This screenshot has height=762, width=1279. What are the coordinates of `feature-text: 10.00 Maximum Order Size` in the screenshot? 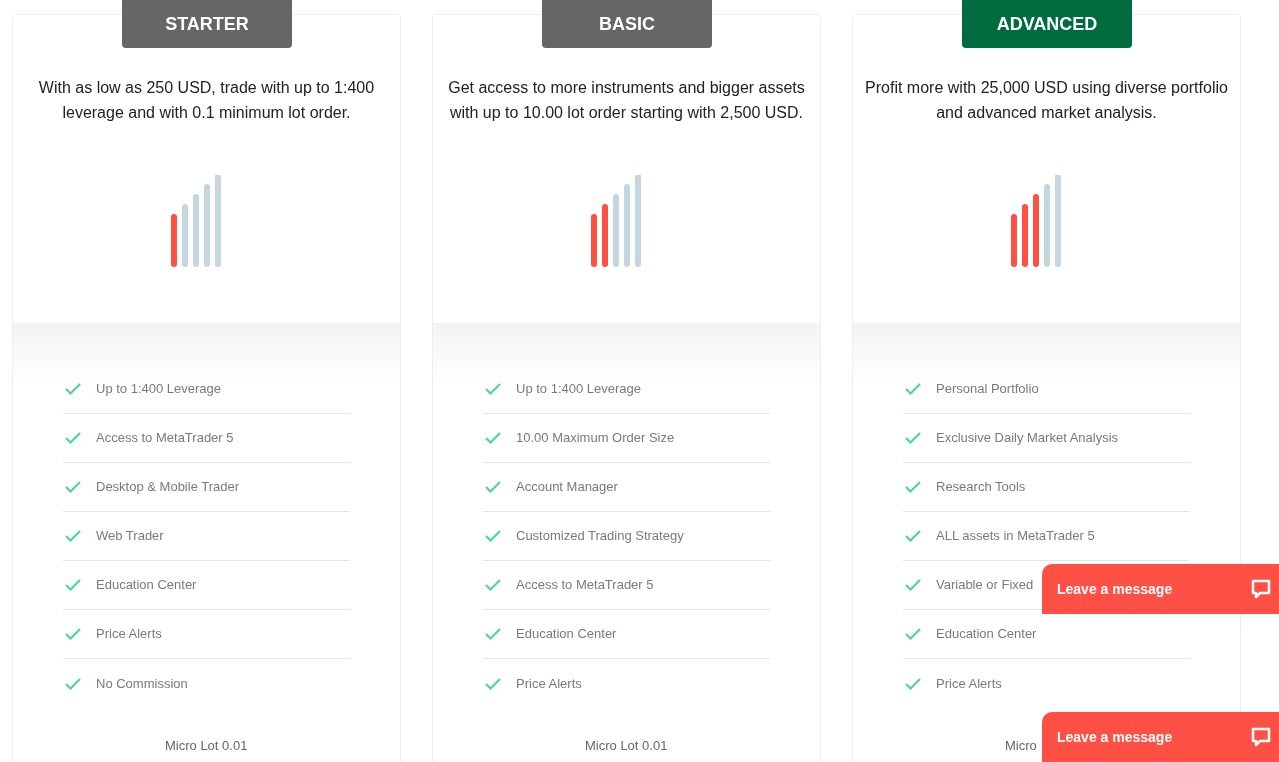 It's located at (595, 438).